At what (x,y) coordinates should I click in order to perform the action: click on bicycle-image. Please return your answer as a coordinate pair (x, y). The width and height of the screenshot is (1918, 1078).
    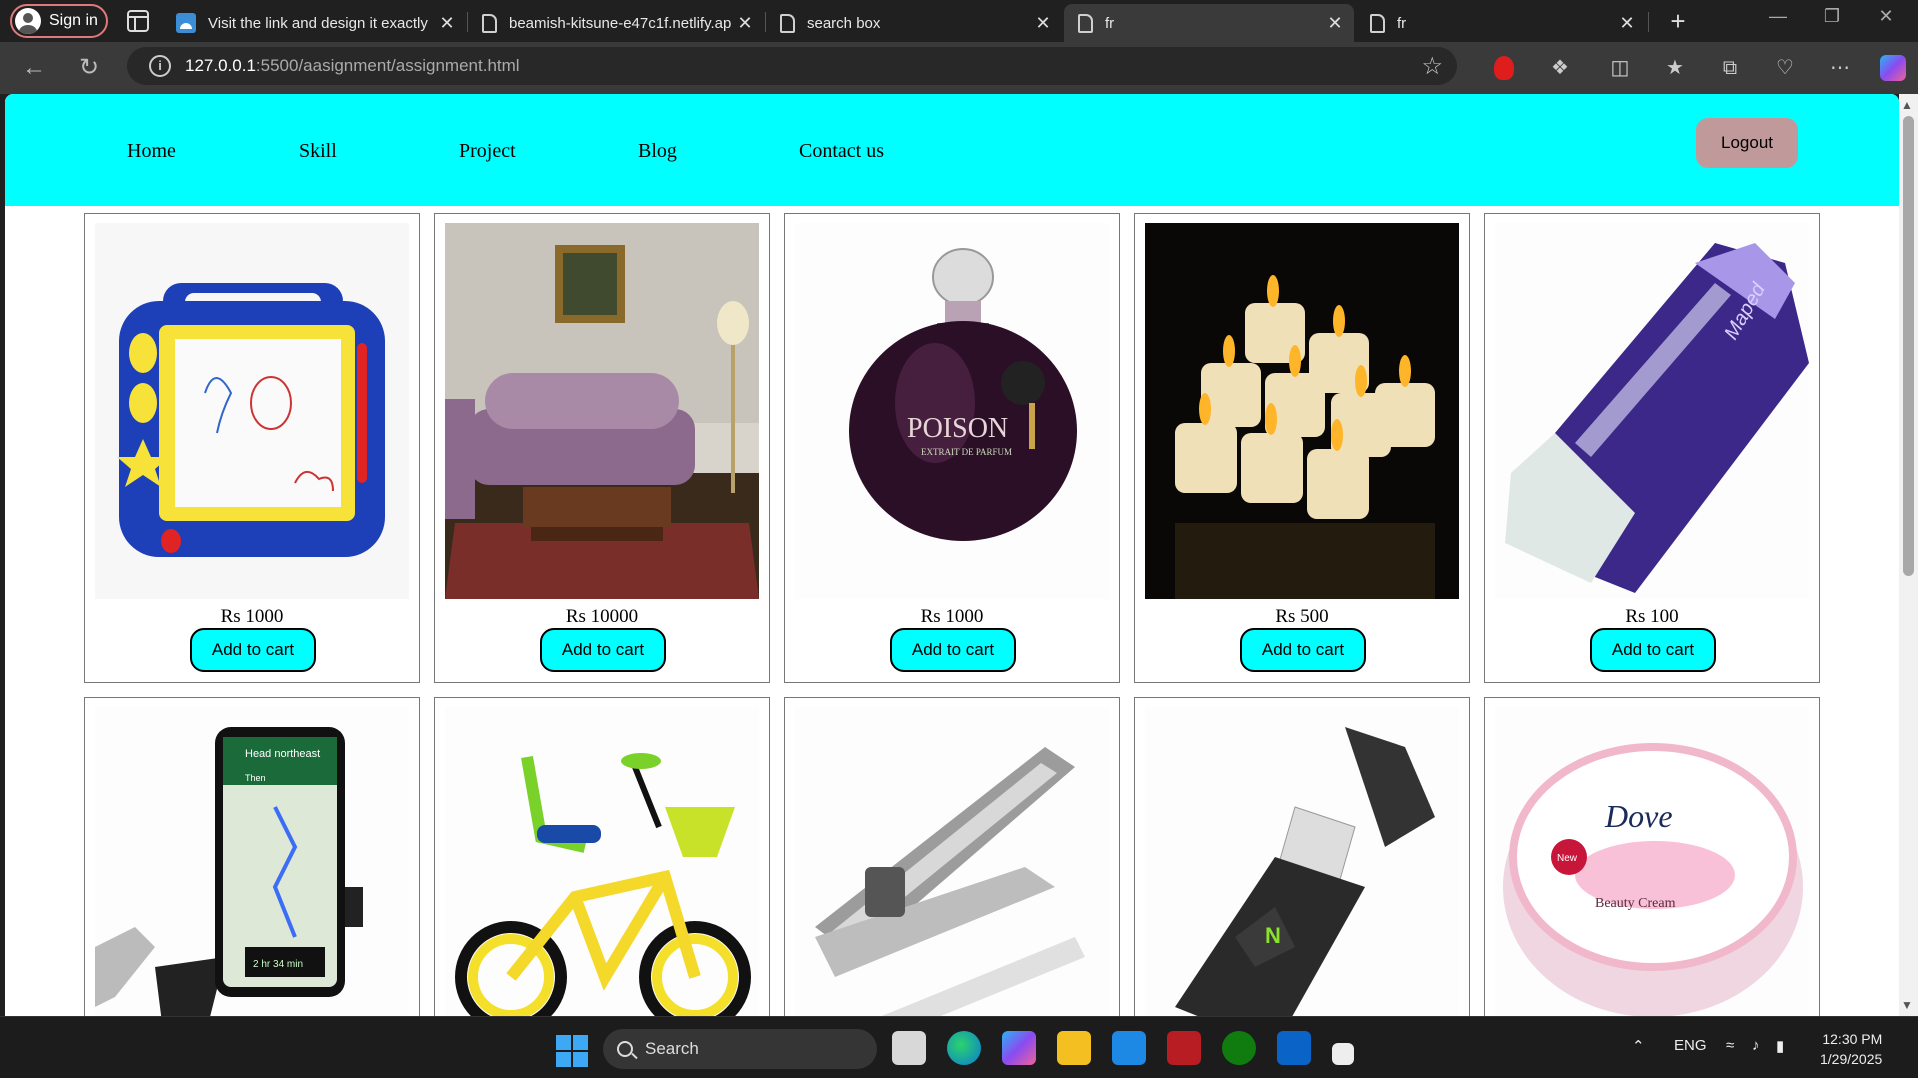
    Looking at the image, I should click on (602, 861).